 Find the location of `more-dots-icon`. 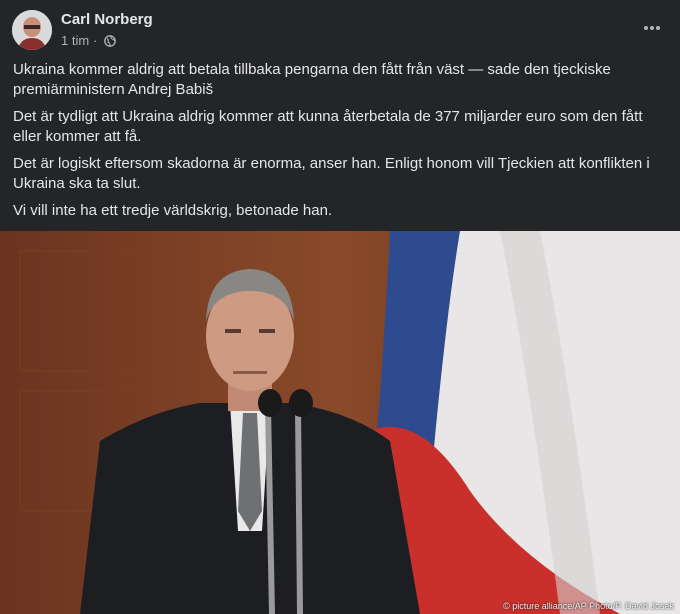

more-dots-icon is located at coordinates (652, 28).